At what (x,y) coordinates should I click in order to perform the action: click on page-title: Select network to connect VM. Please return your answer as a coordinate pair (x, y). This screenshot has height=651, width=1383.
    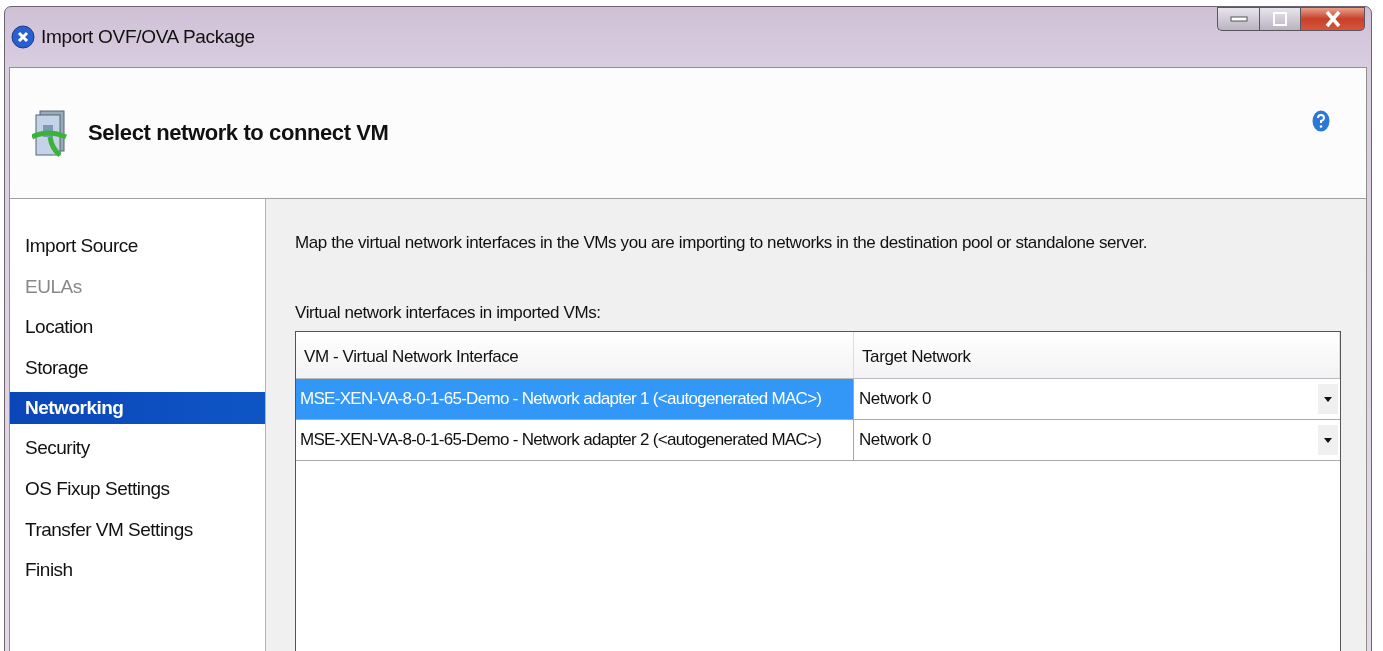
    Looking at the image, I should click on (238, 133).